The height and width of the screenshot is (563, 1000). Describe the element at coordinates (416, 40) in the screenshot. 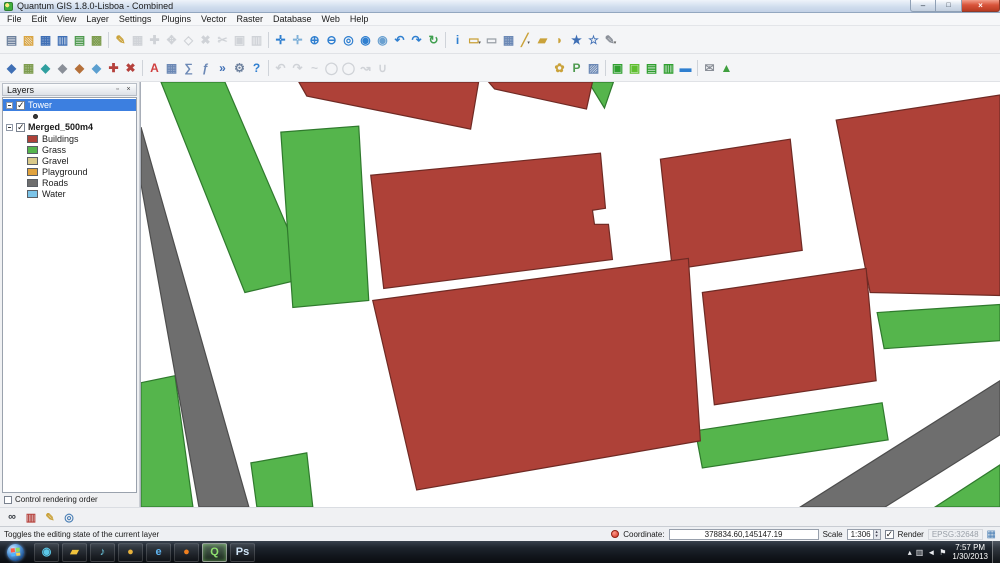

I see `zoom-next-icon: ↷` at that location.